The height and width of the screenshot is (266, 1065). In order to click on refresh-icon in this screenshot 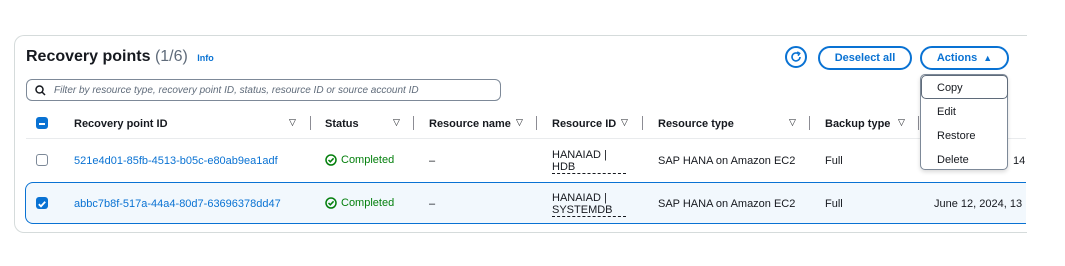, I will do `click(796, 56)`.